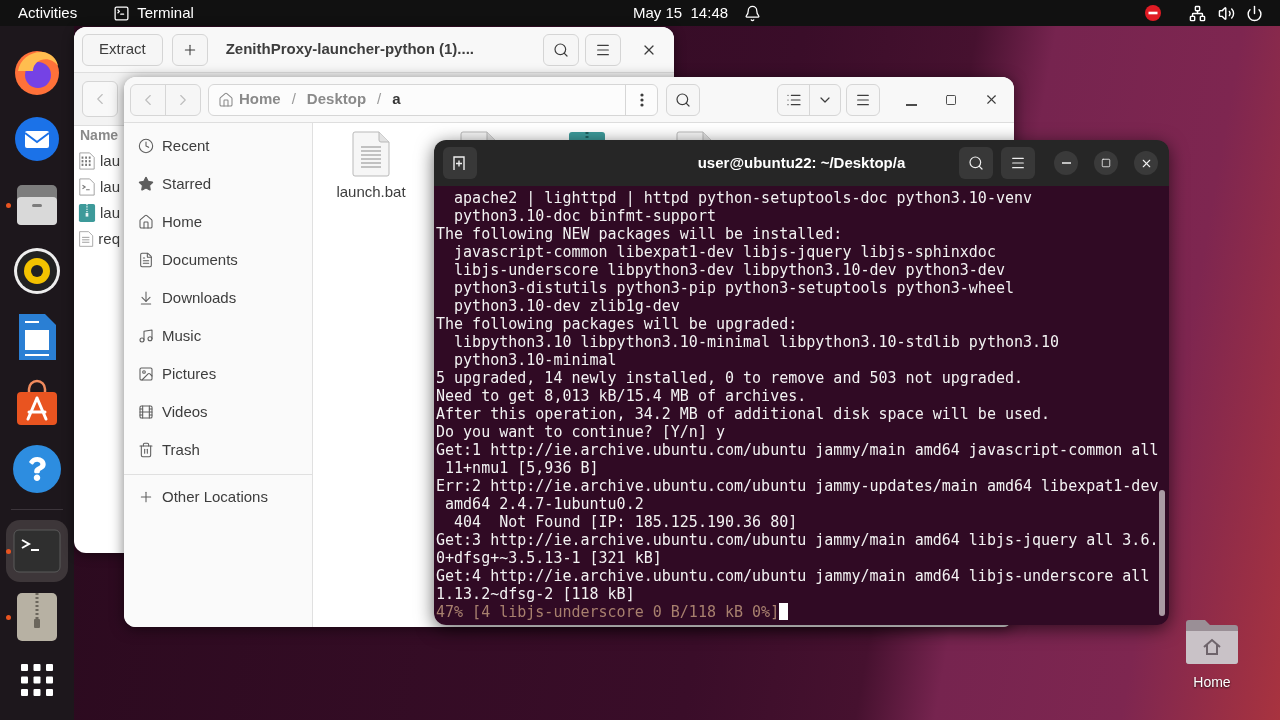 This screenshot has height=720, width=1280. Describe the element at coordinates (218, 336) in the screenshot. I see `sidebar-item: Music` at that location.